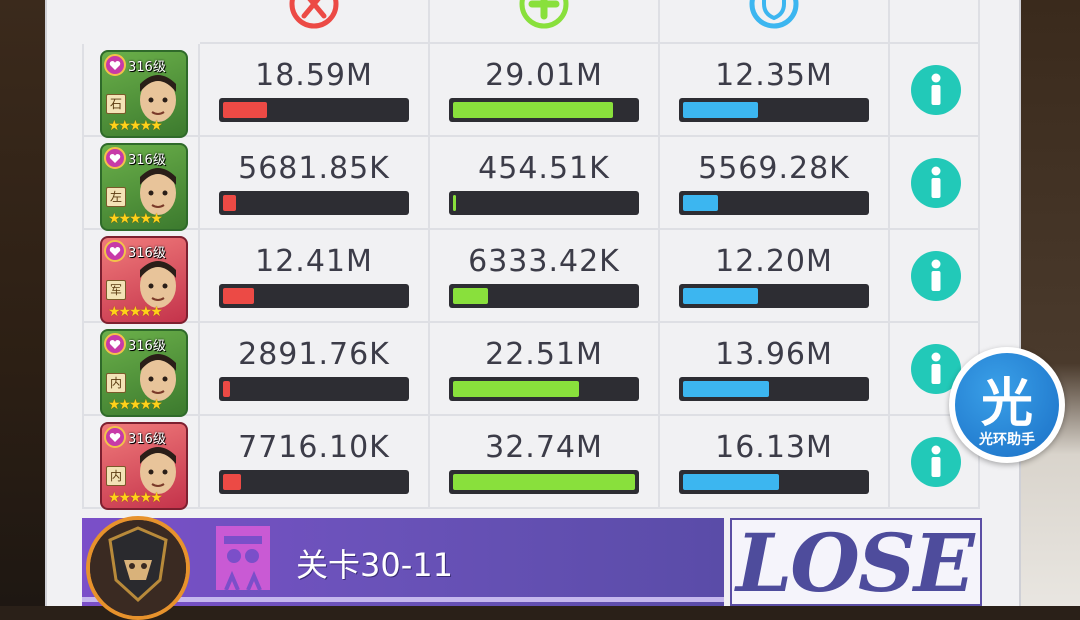  I want to click on helper-badge: 光 光环助手, so click(1007, 405).